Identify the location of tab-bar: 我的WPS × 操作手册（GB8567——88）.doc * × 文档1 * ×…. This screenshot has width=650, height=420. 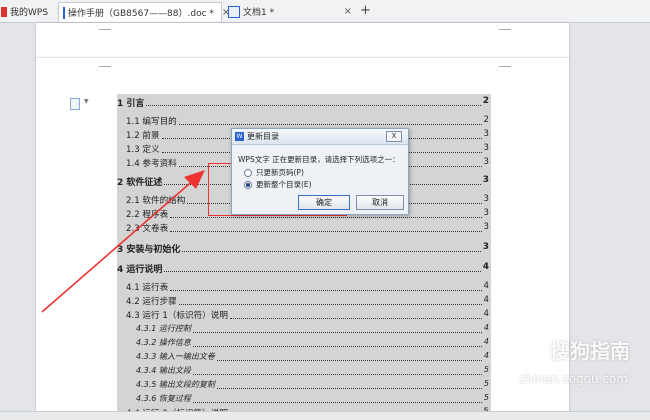
(325, 11).